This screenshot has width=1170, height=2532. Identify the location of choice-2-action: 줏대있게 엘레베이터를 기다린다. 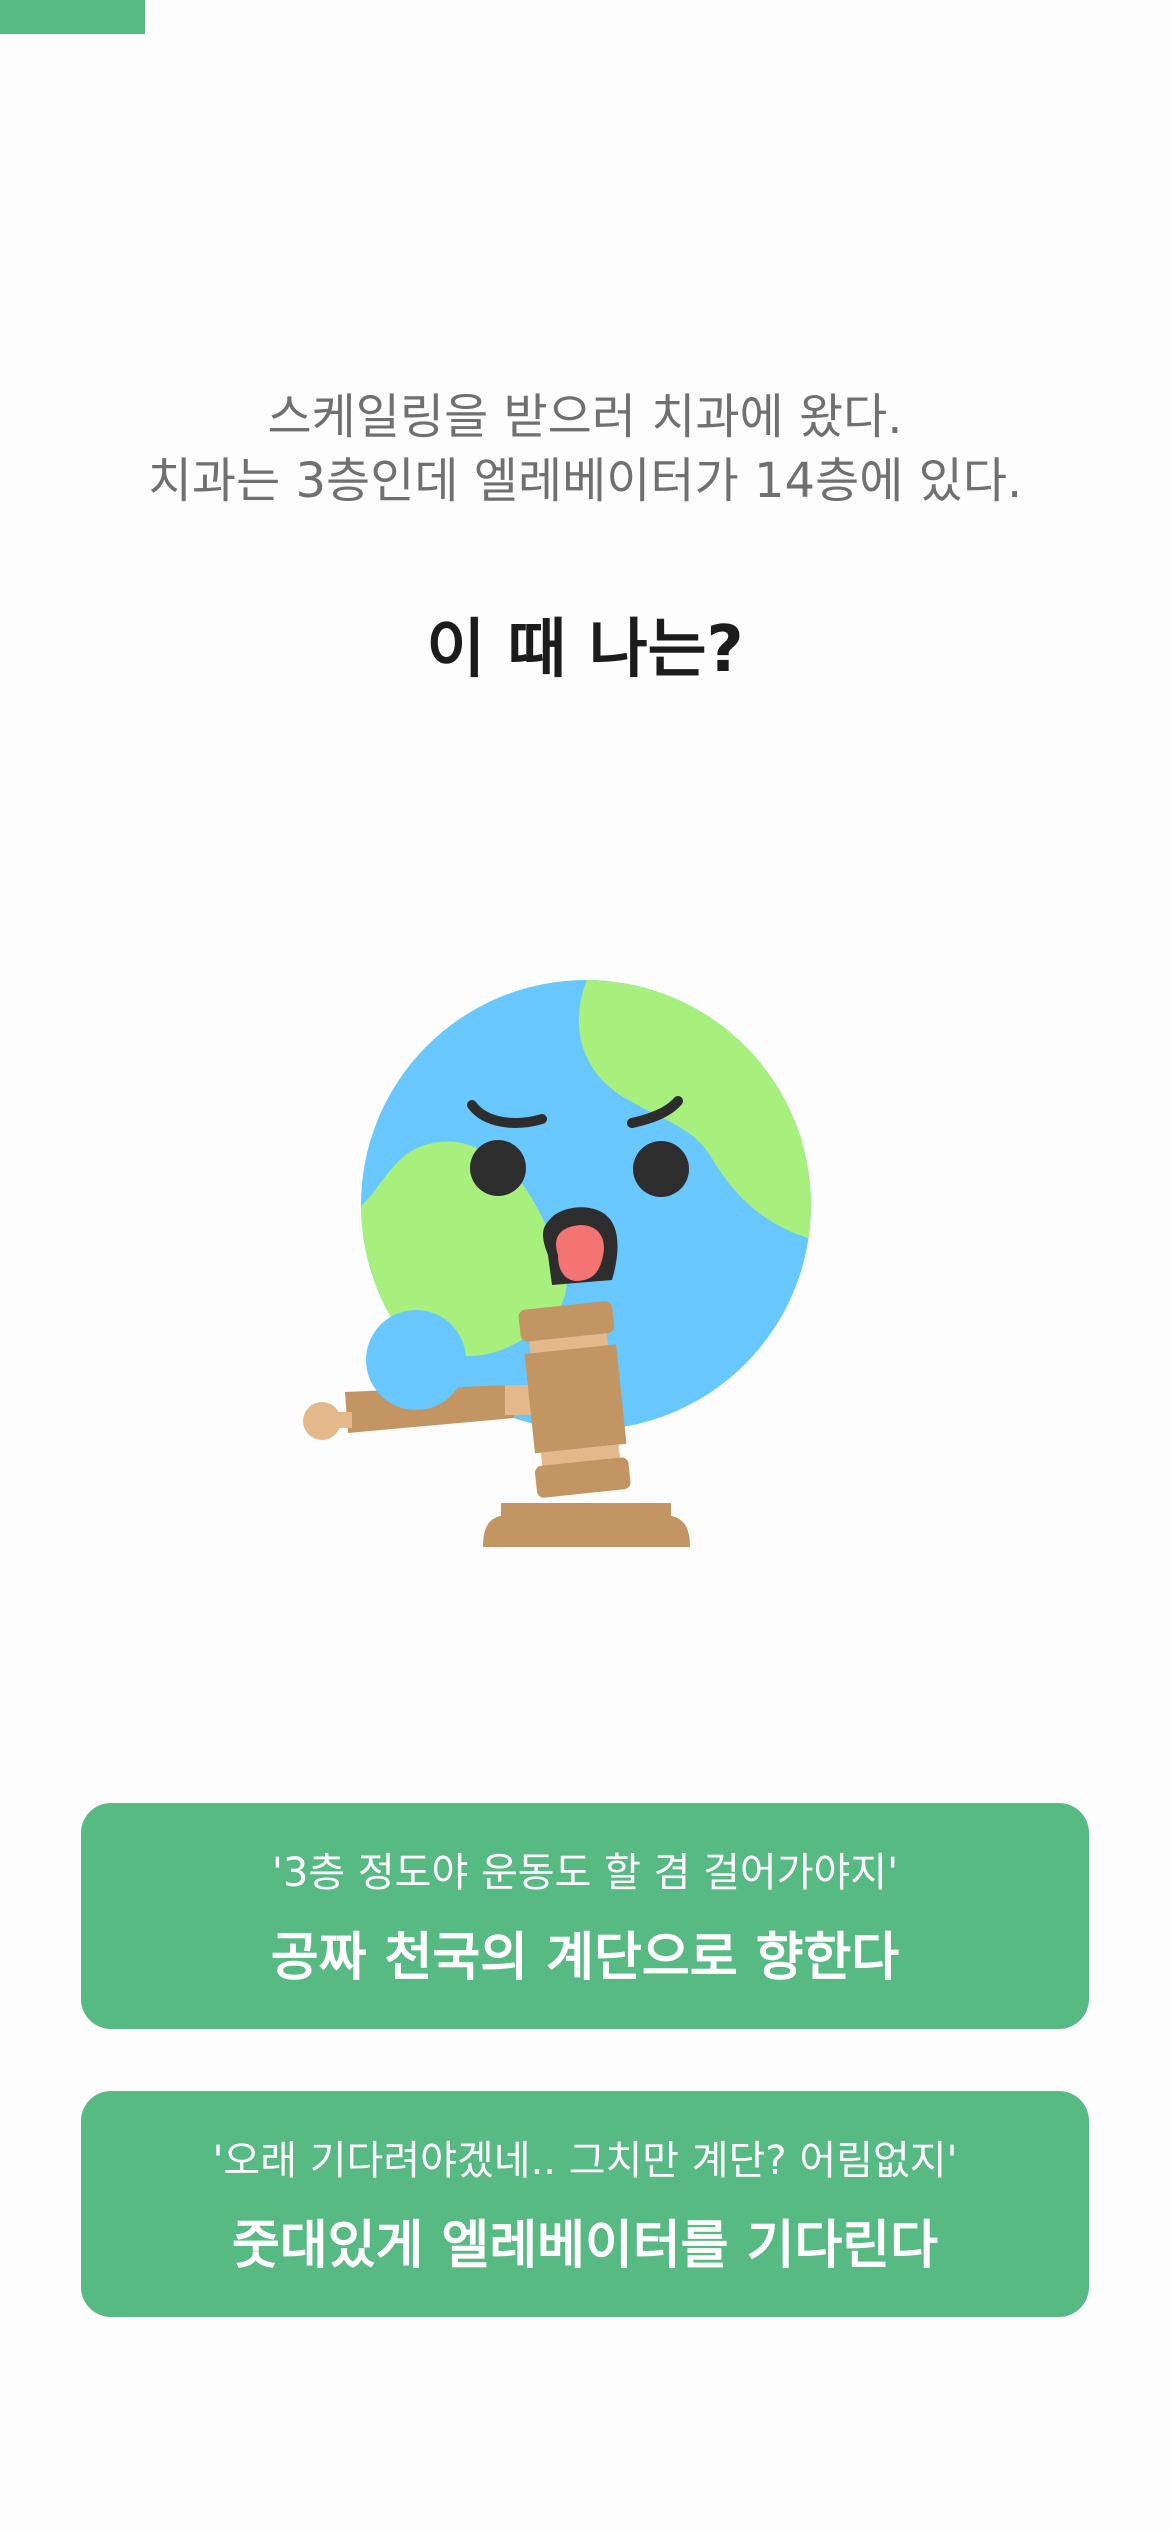
(585, 2246).